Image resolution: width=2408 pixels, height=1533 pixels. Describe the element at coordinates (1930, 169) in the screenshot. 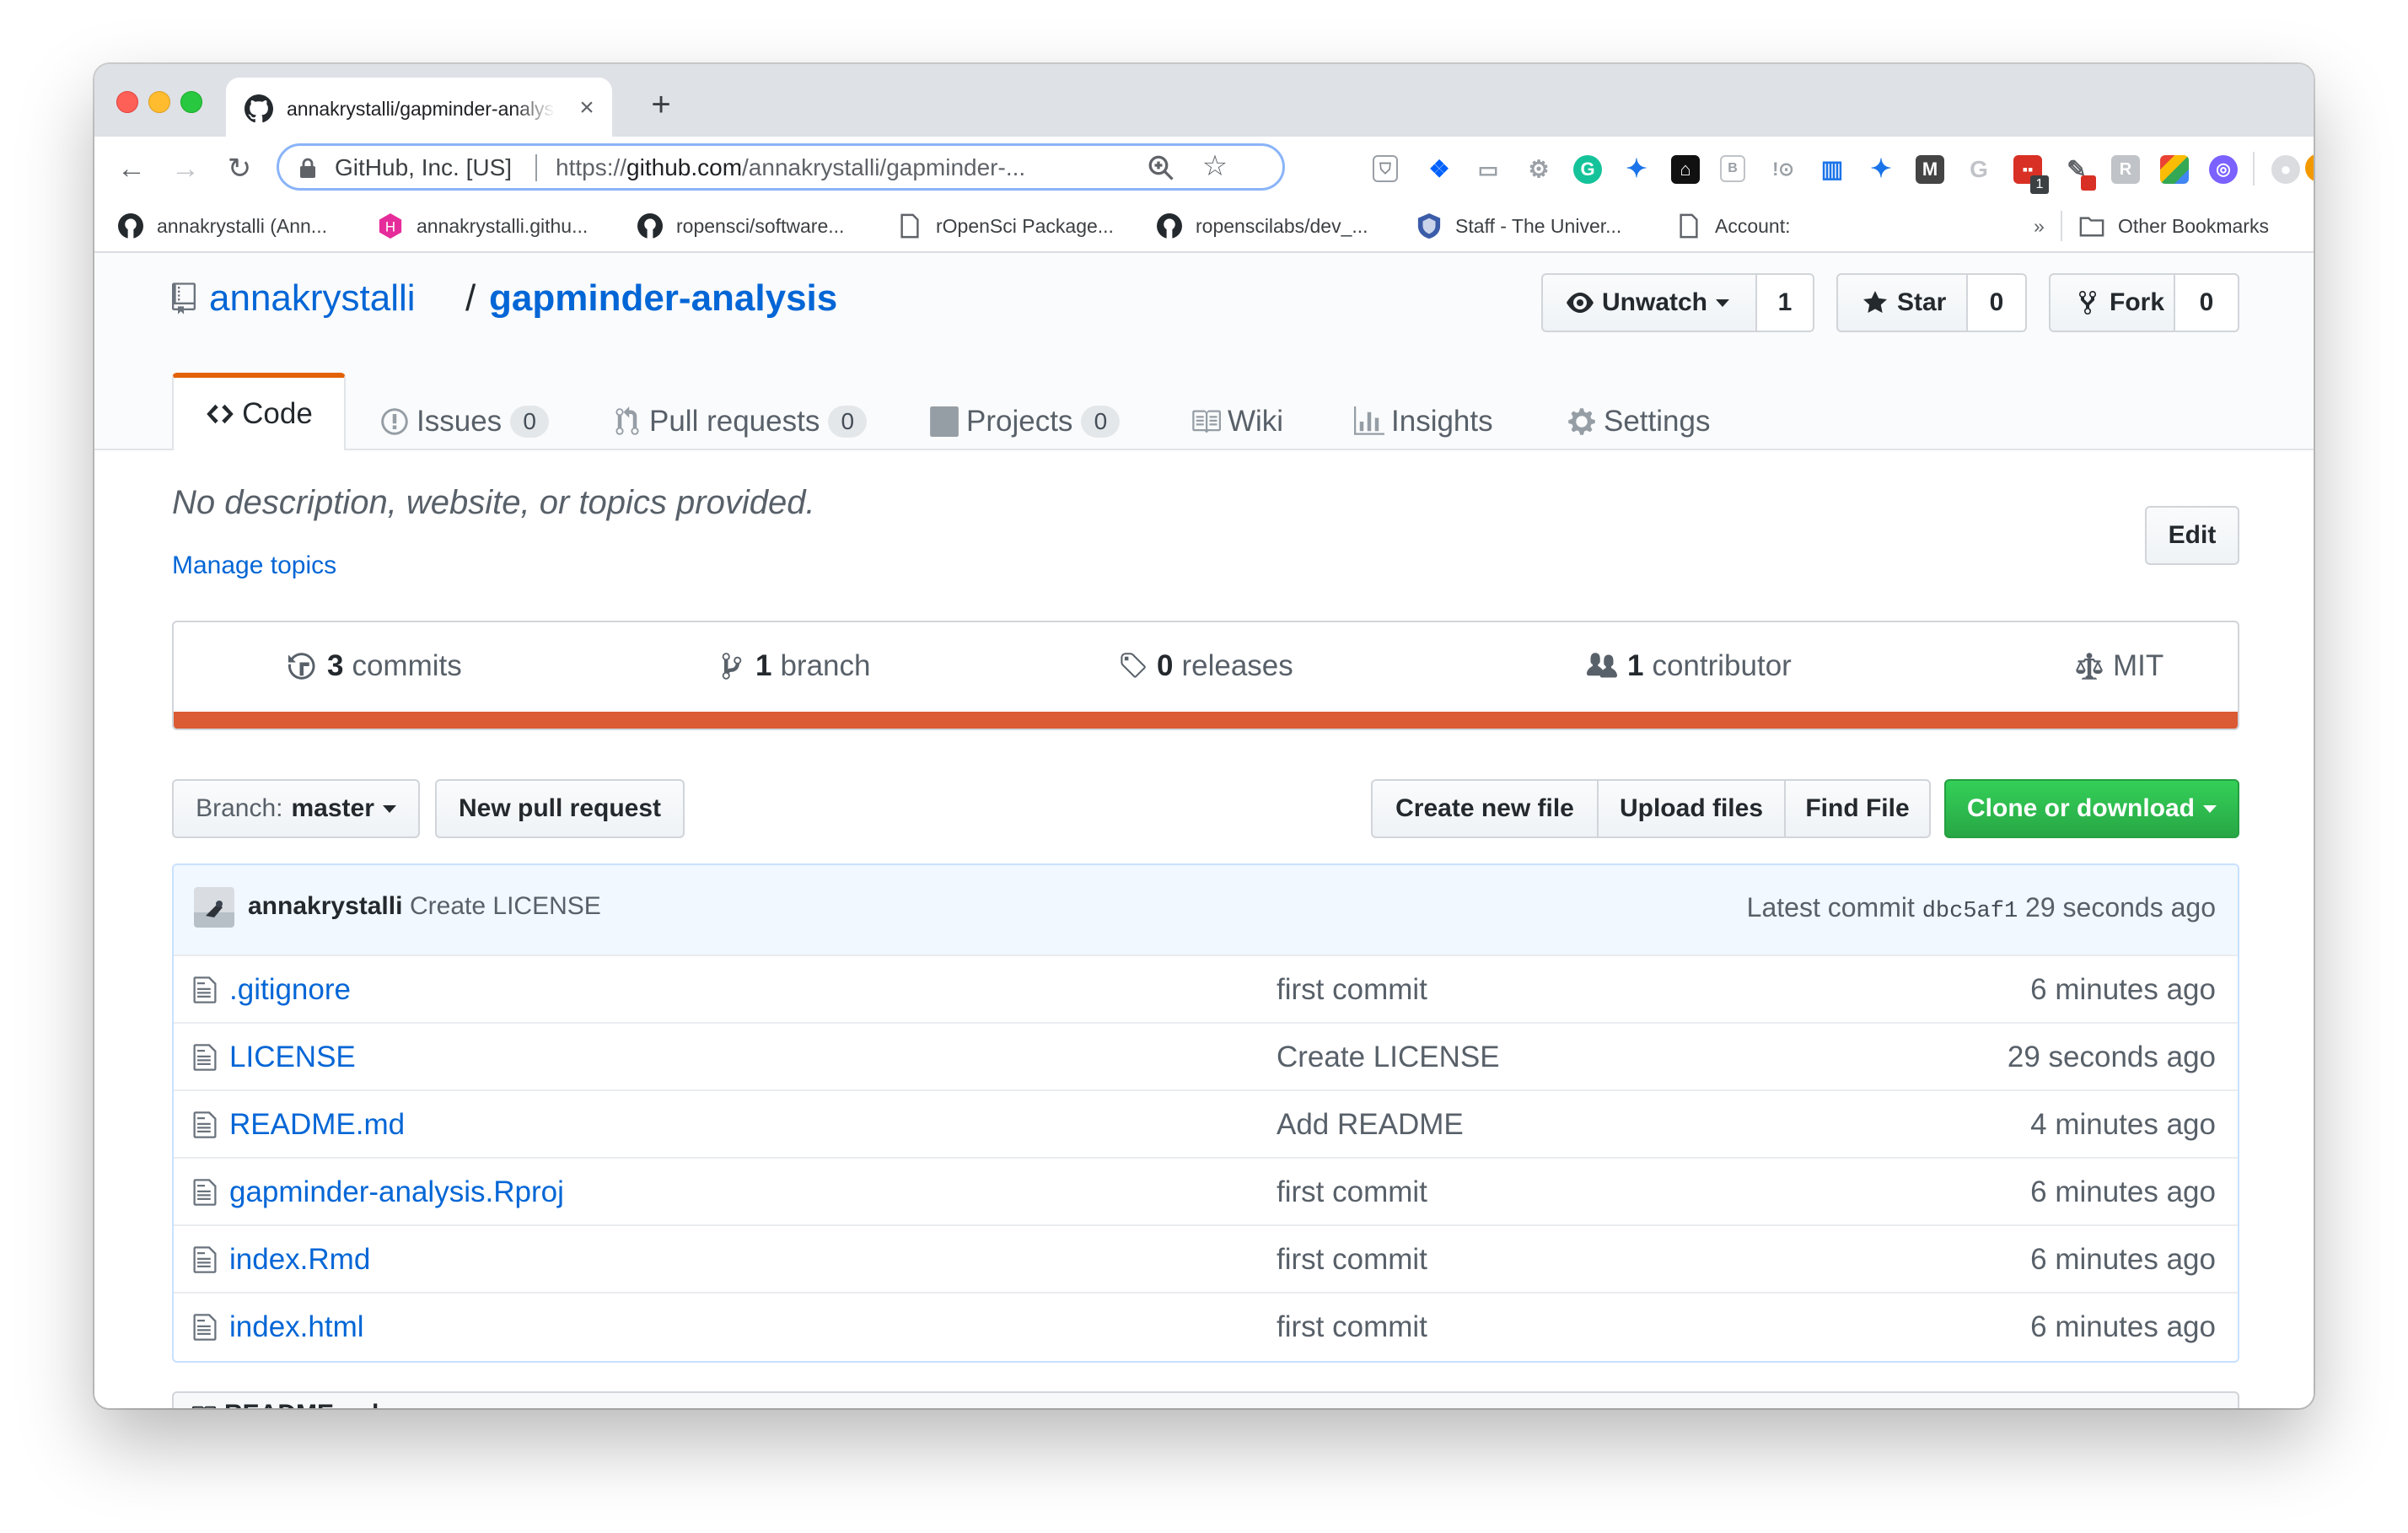

I see `medium-icon: M` at that location.